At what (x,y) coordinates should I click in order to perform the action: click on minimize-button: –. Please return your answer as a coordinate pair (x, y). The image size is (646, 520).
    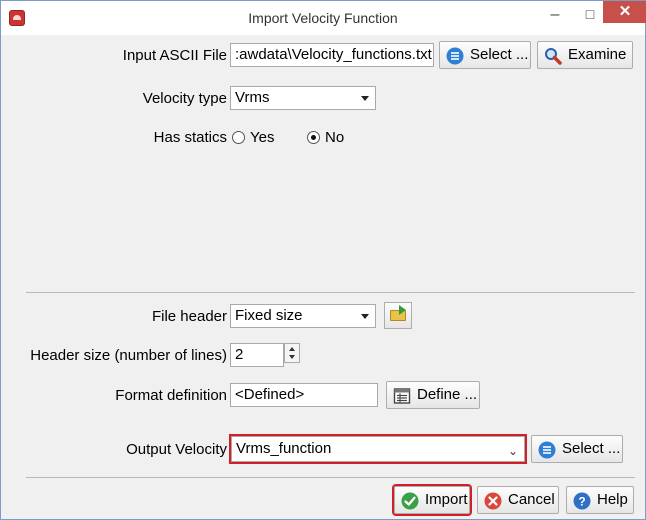
    Looking at the image, I should click on (555, 15).